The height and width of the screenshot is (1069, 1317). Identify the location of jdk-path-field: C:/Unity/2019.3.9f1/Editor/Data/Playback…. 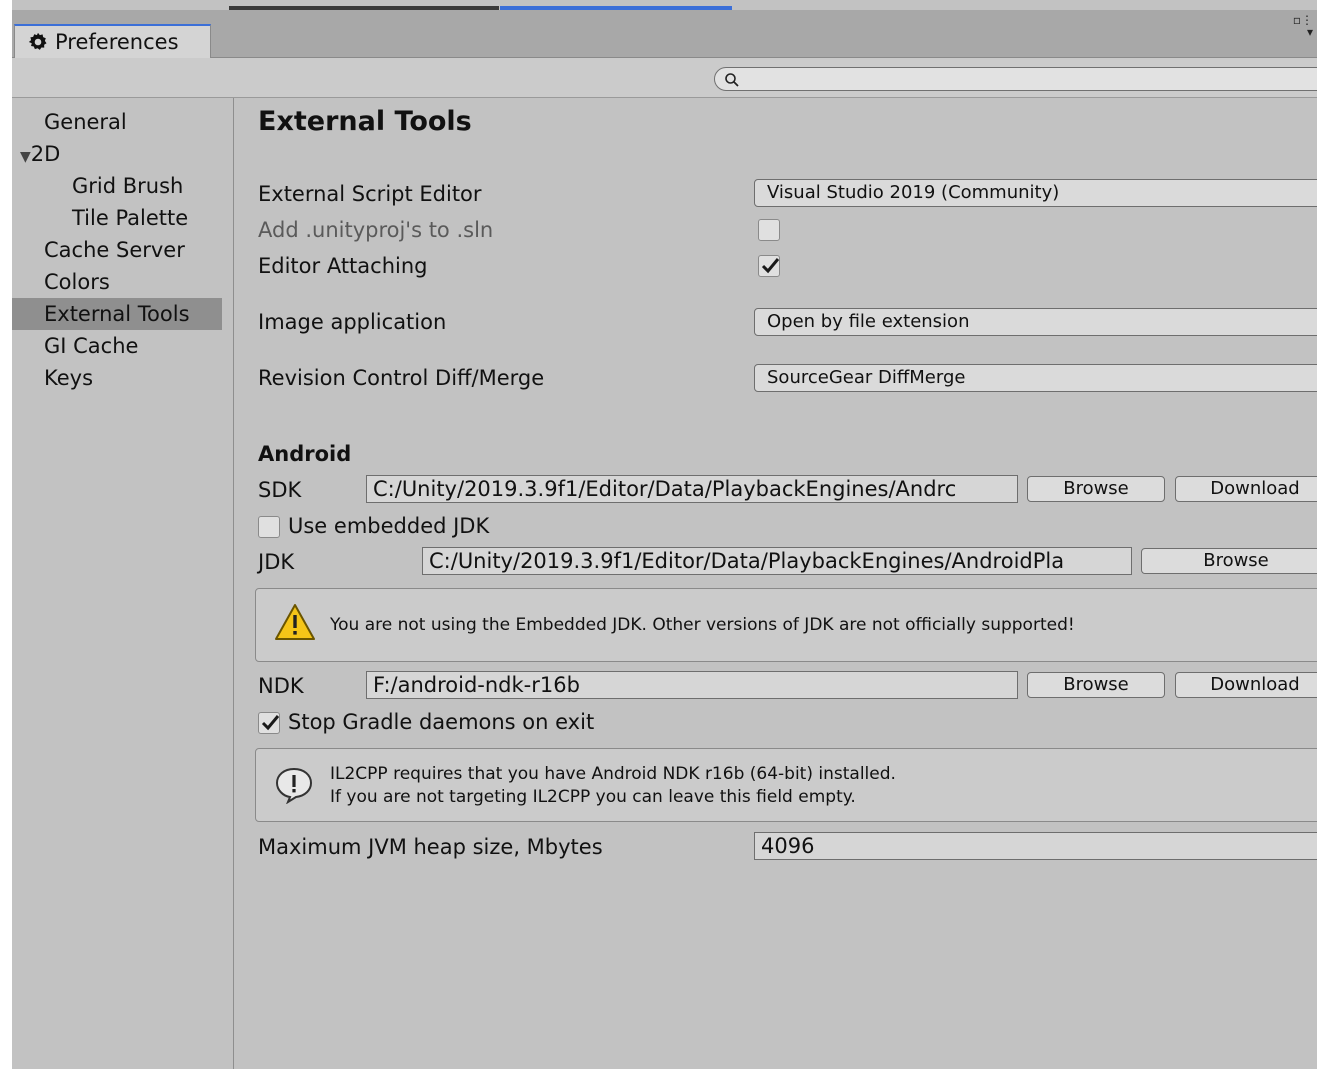
(777, 561).